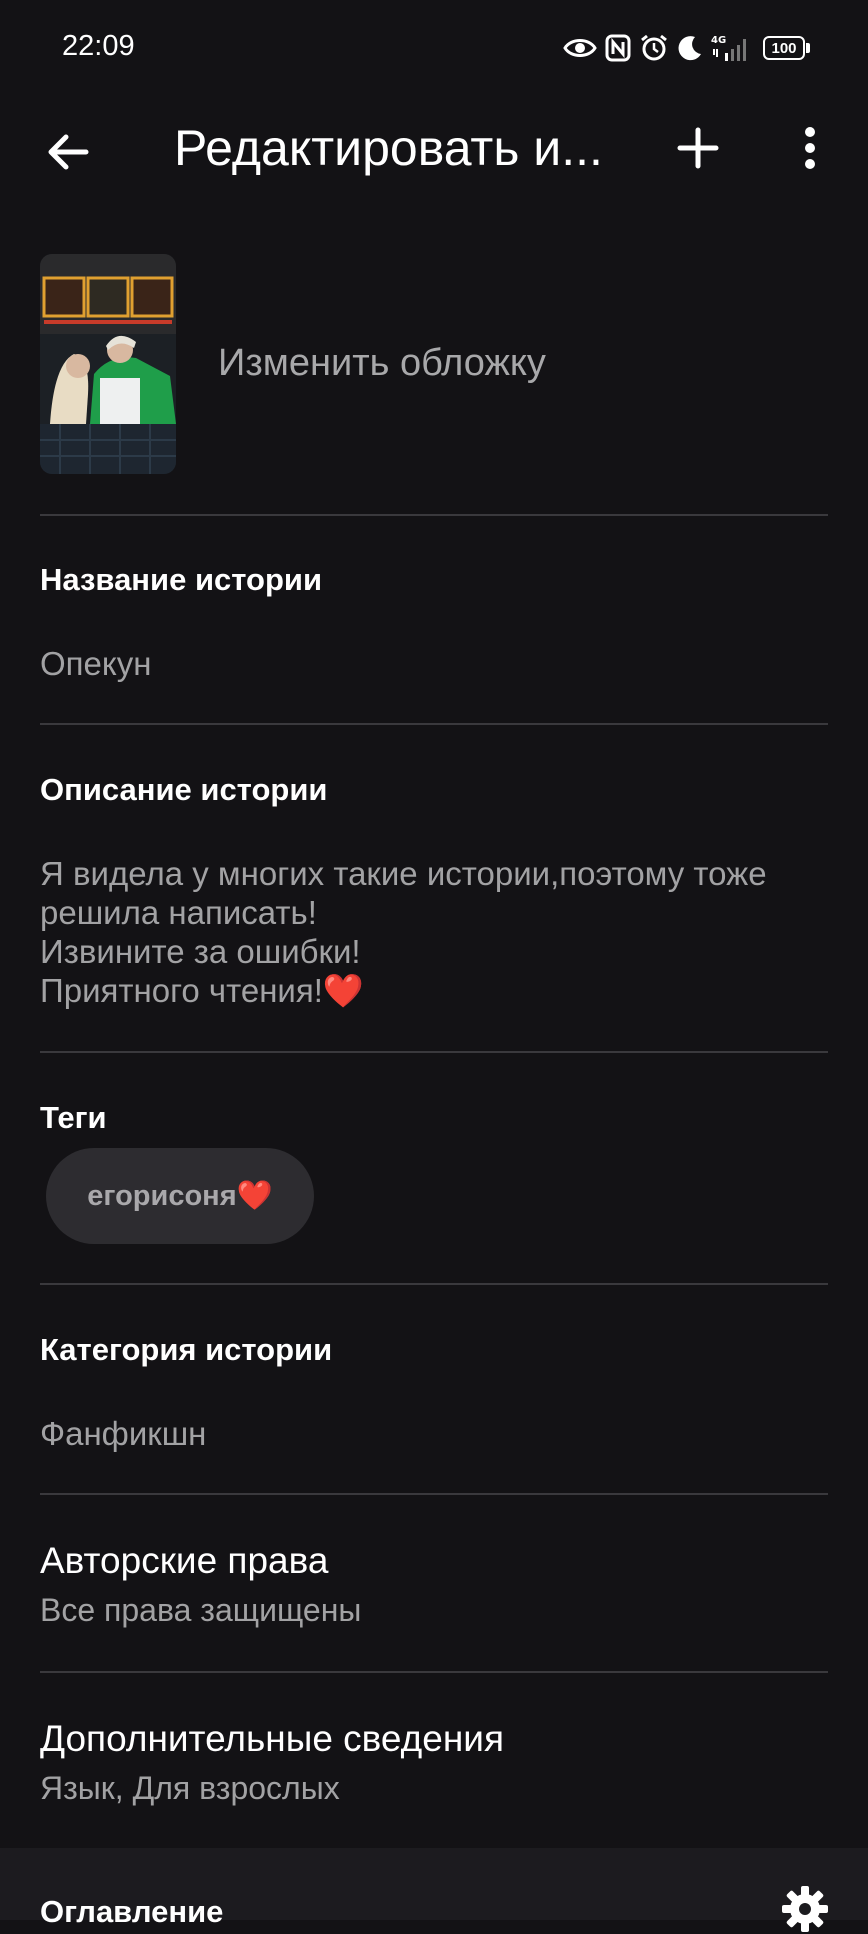 This screenshot has width=868, height=1934. I want to click on alarm-icon, so click(654, 47).